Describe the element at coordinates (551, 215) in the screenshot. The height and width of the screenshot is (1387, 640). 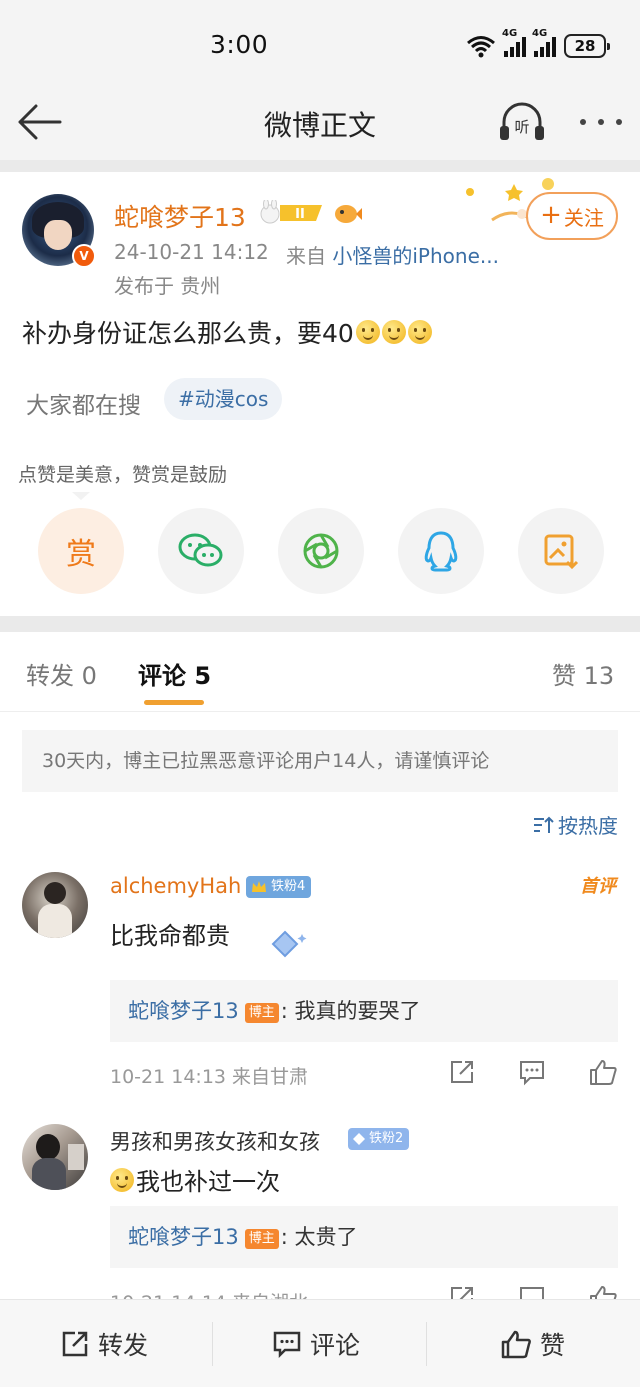
I see `plus-icon: +` at that location.